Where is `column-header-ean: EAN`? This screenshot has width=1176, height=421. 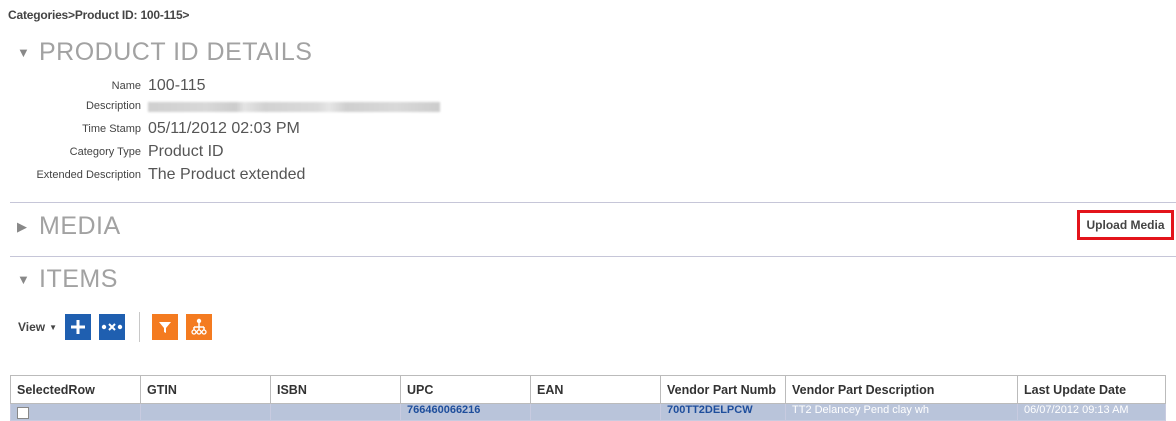 column-header-ean: EAN is located at coordinates (595, 389).